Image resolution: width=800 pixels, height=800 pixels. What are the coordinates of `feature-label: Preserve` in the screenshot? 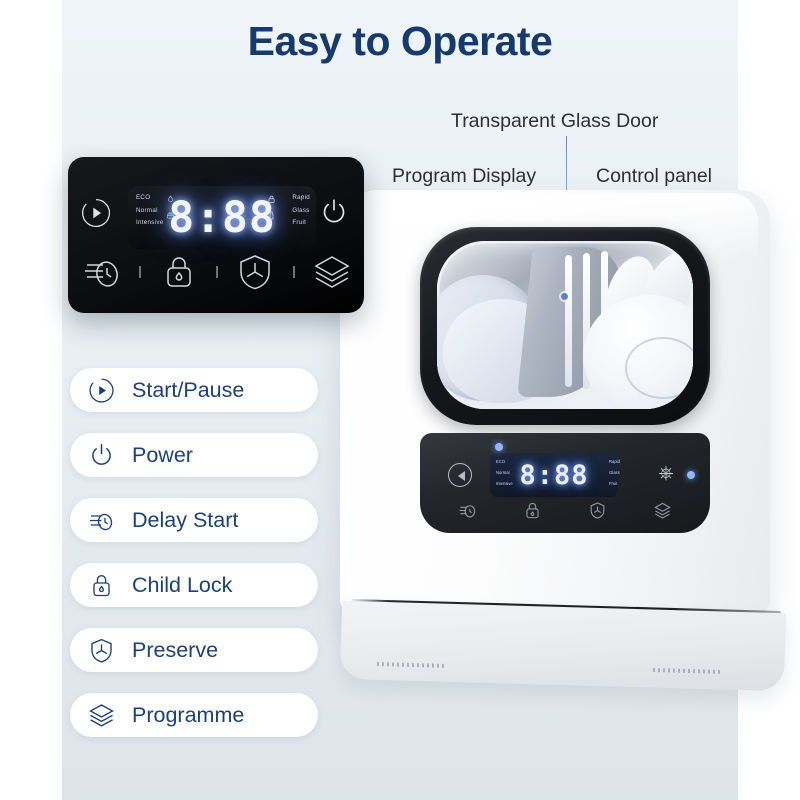 It's located at (175, 649).